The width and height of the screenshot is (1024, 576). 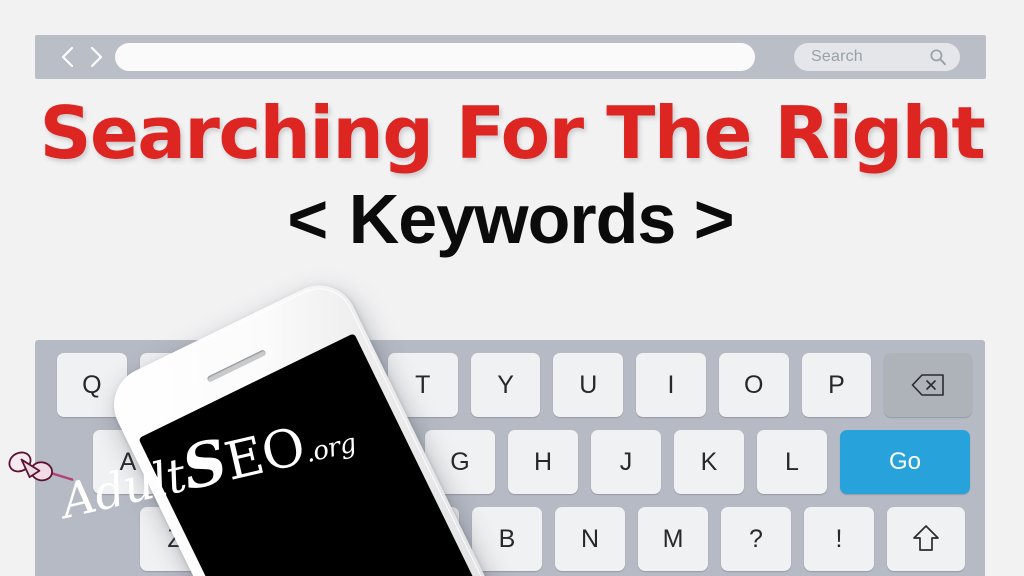 I want to click on key-m-label: M, so click(x=673, y=538).